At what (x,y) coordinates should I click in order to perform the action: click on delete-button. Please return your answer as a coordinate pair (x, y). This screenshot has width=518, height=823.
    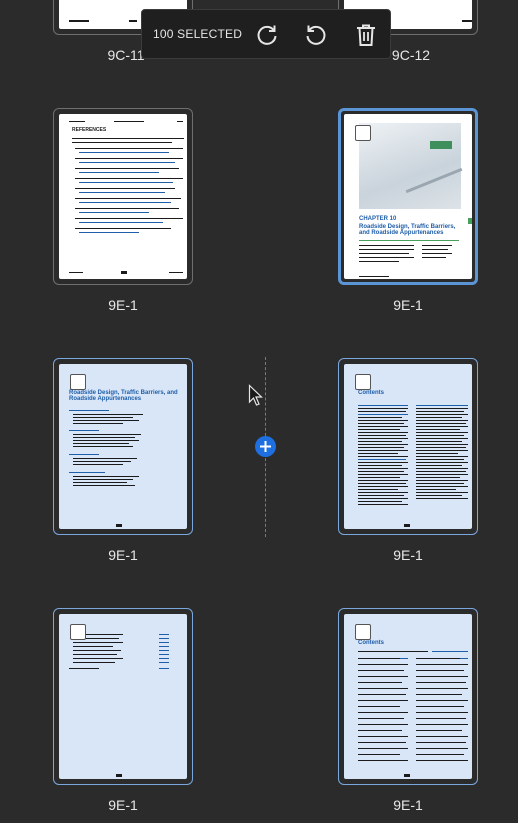
    Looking at the image, I should click on (366, 35).